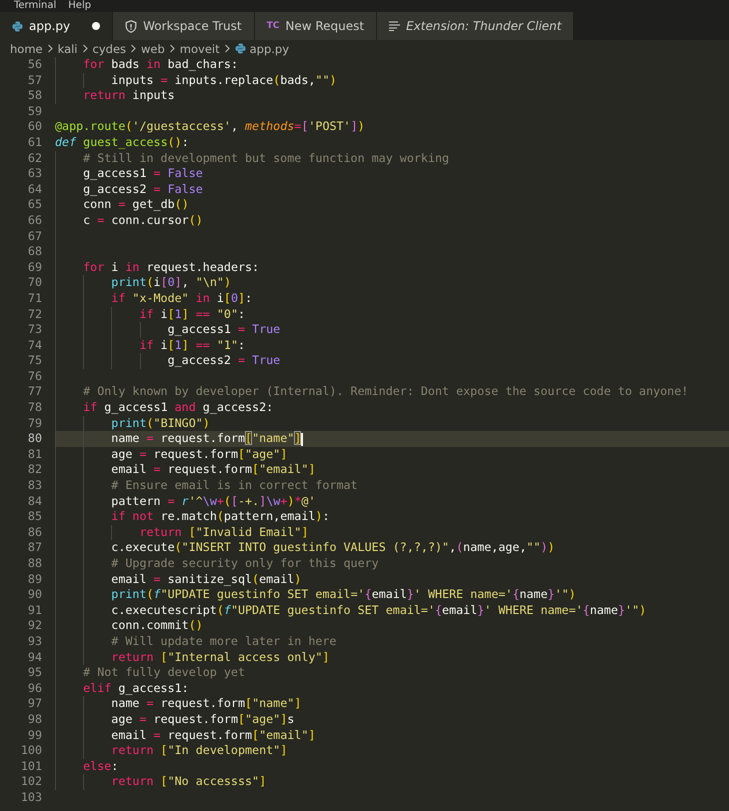 This screenshot has width=729, height=811. What do you see at coordinates (153, 49) in the screenshot?
I see `breadcrumb-item: web` at bounding box center [153, 49].